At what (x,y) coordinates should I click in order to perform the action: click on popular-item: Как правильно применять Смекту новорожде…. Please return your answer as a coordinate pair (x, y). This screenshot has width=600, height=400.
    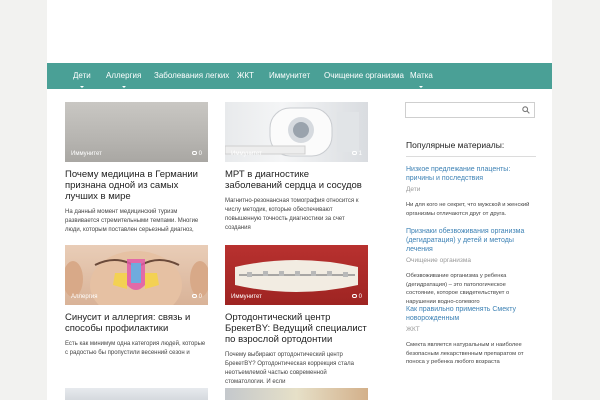
    Looking at the image, I should click on (471, 336).